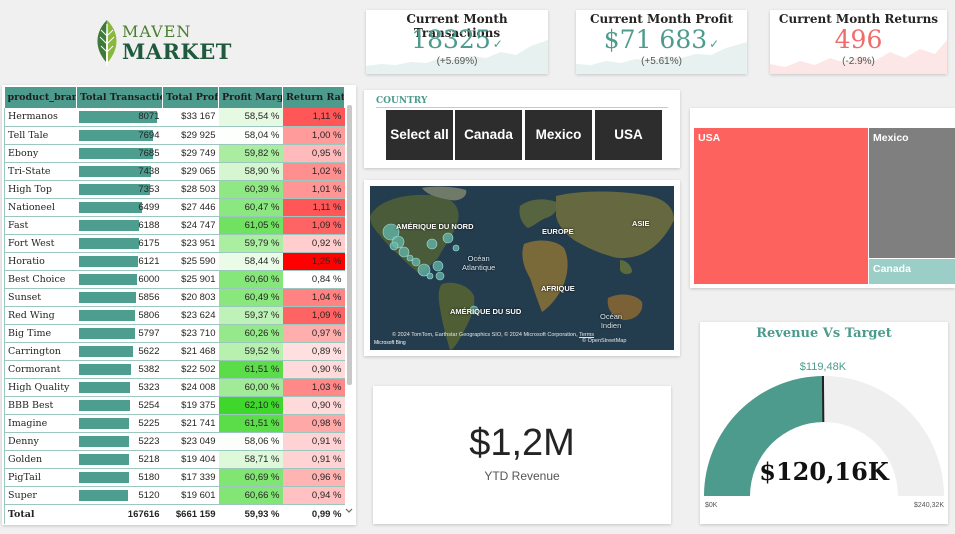 The height and width of the screenshot is (534, 955). Describe the element at coordinates (611, 316) in the screenshot. I see `ocean-word: Océan` at that location.